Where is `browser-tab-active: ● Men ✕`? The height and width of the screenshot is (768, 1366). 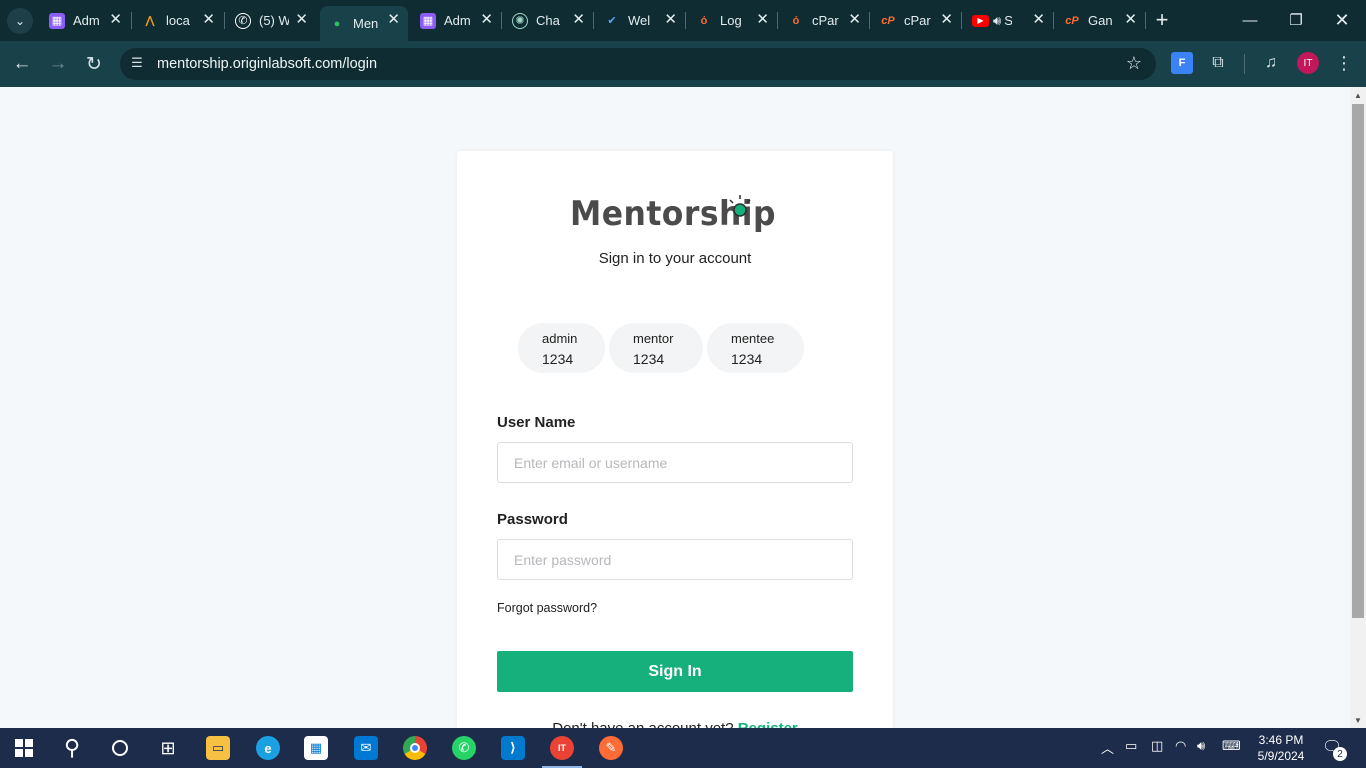
browser-tab-active: ● Men ✕ is located at coordinates (364, 23).